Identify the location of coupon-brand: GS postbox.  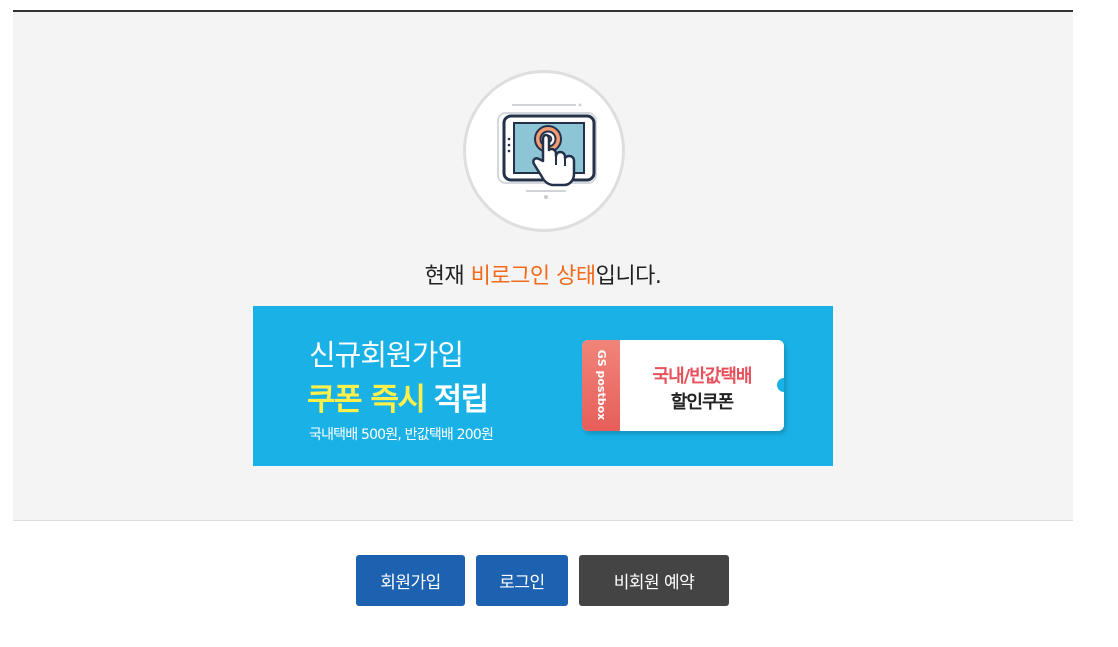
(601, 385).